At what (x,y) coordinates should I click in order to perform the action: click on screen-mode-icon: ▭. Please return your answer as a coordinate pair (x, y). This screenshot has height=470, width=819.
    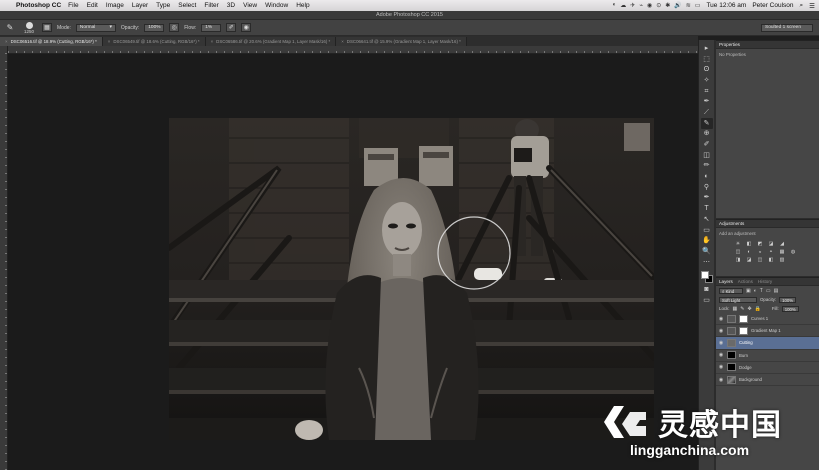
    Looking at the image, I should click on (707, 300).